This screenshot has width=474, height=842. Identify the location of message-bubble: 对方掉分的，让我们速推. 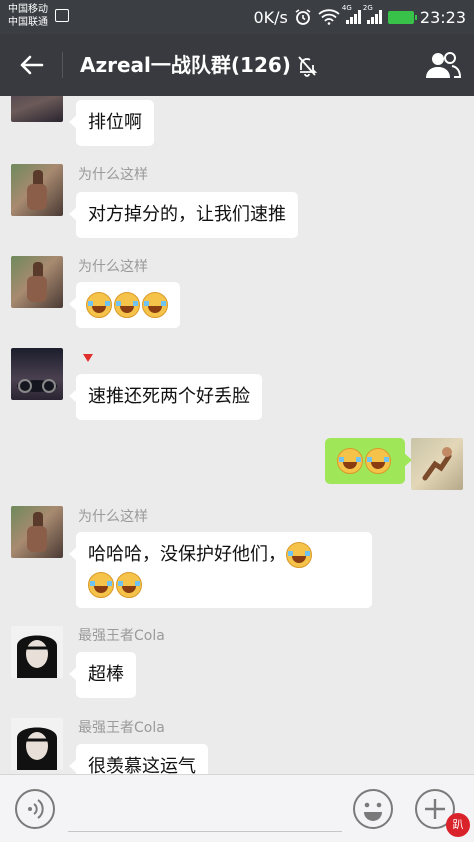
(183, 215).